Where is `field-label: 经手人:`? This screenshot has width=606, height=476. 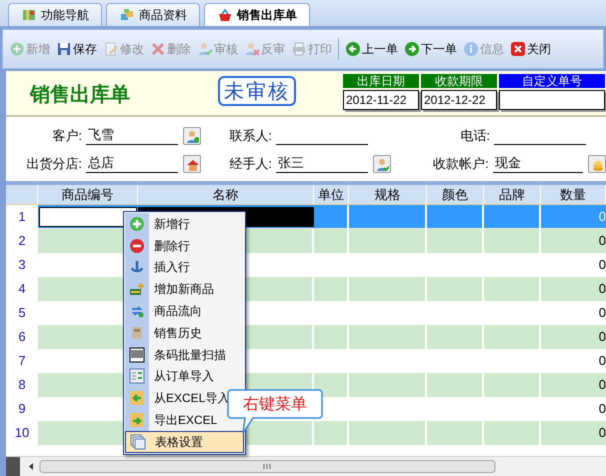
field-label: 经手人: is located at coordinates (250, 163).